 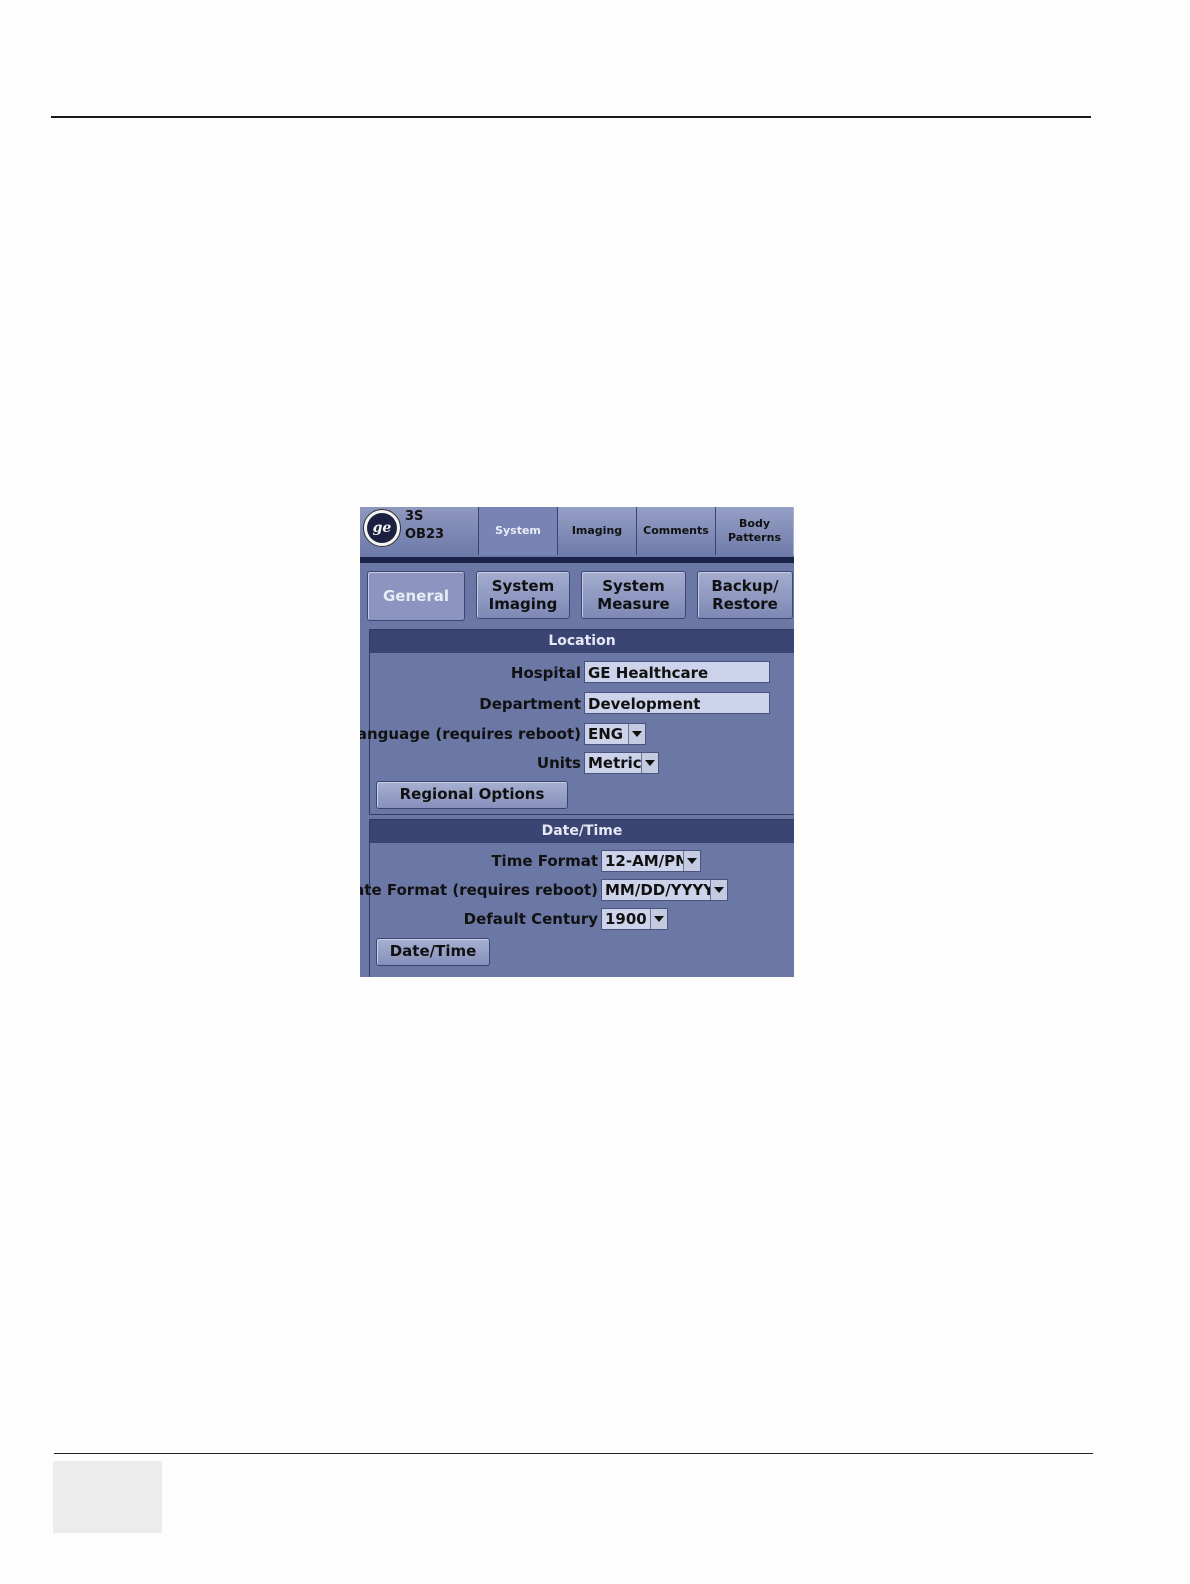 What do you see at coordinates (424, 526) in the screenshot?
I see `probe-info: 3S OB23` at bounding box center [424, 526].